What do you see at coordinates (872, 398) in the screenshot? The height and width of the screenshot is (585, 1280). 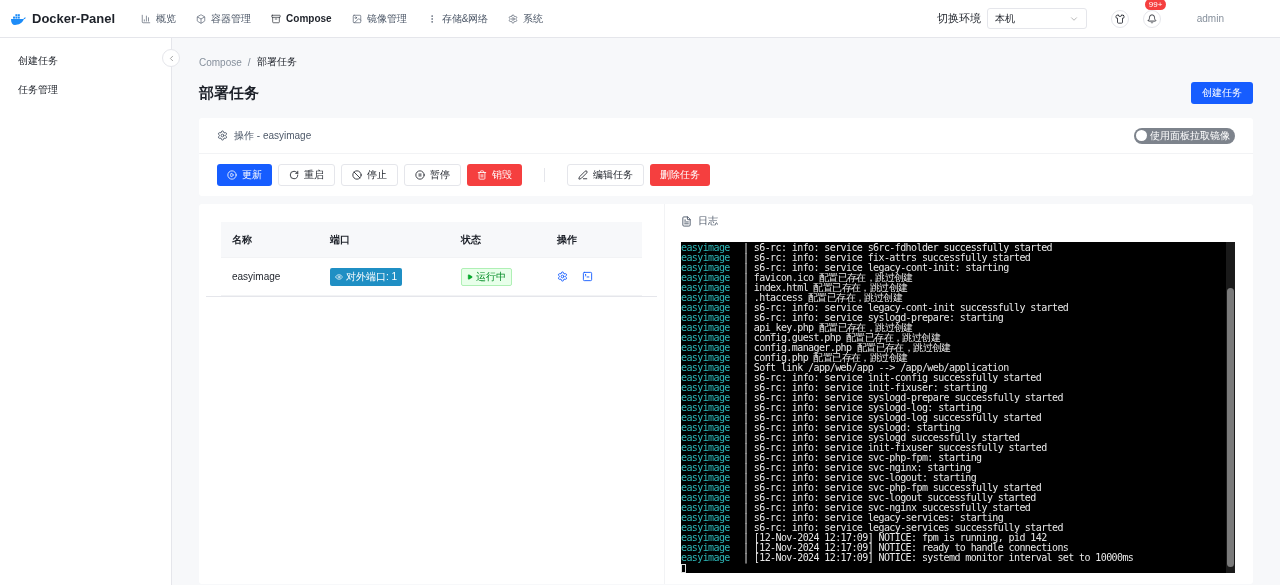 I see `log-line: easyimage | s6-rc: info: service syslogd-prepare successfully started` at bounding box center [872, 398].